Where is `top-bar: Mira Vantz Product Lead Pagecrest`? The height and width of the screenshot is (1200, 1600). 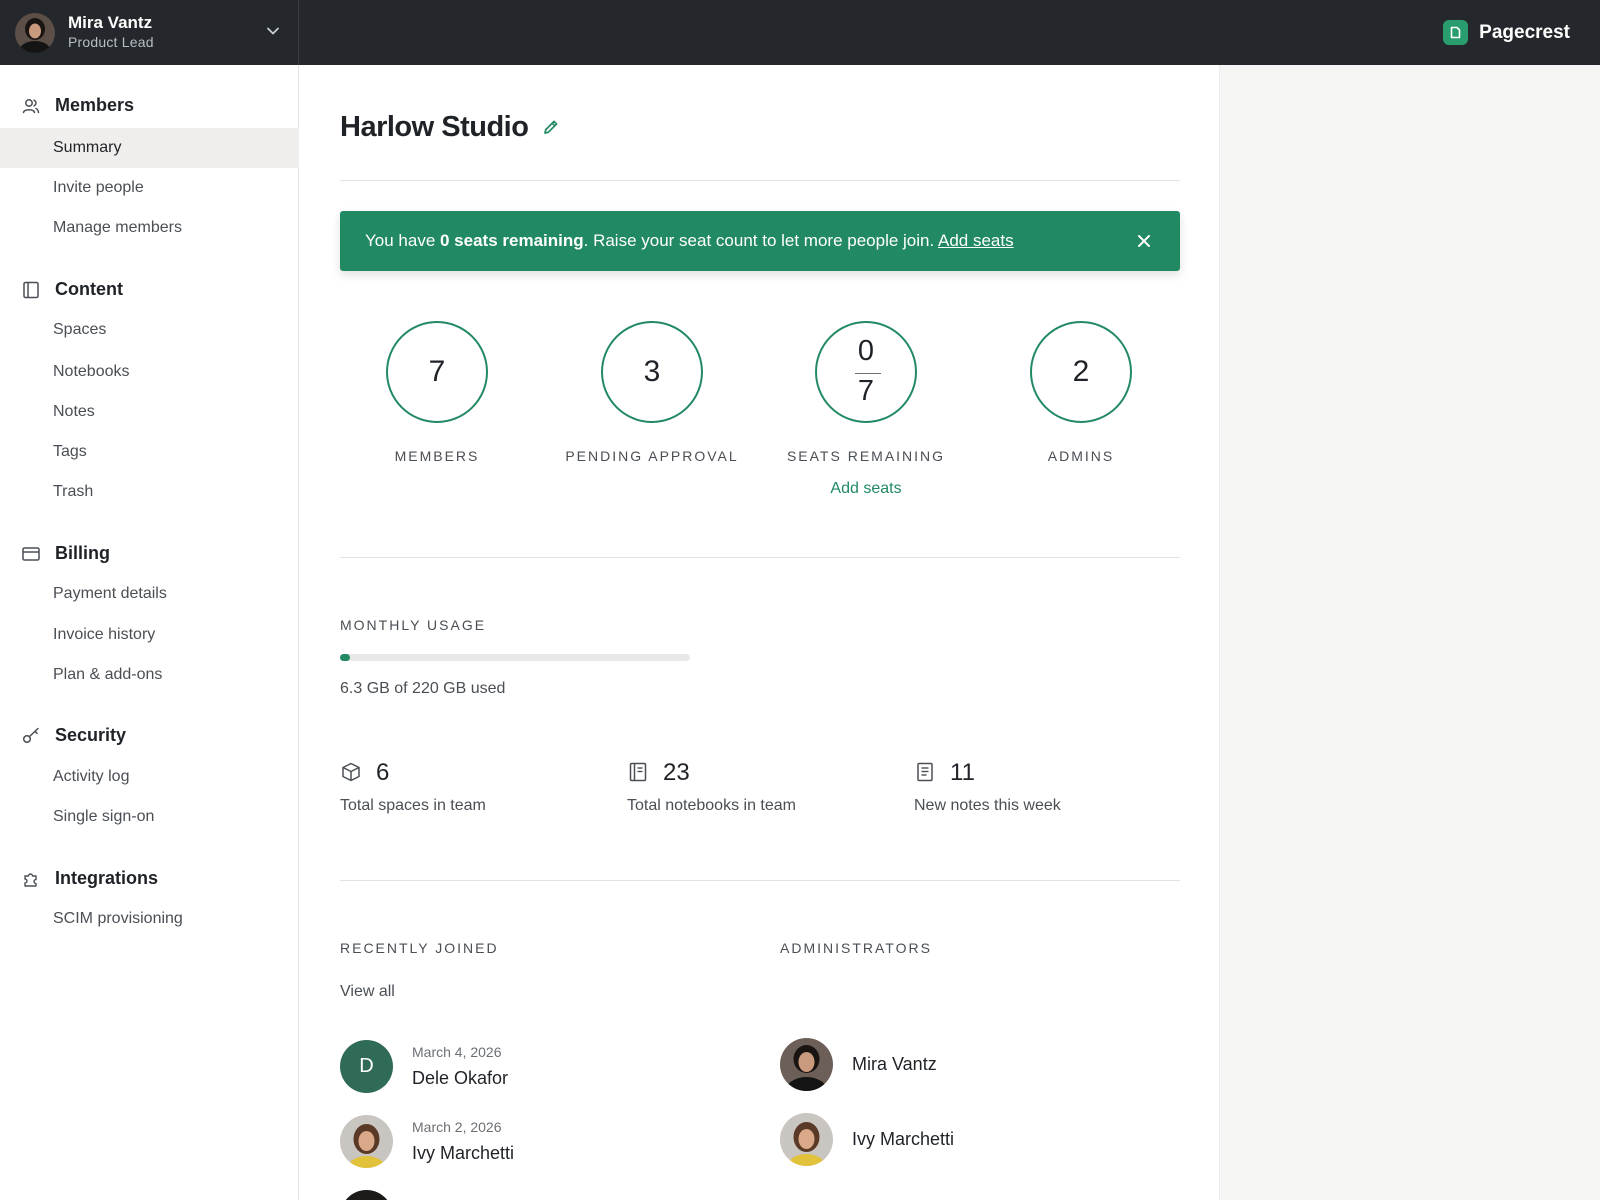
top-bar: Mira Vantz Product Lead Pagecrest is located at coordinates (800, 32).